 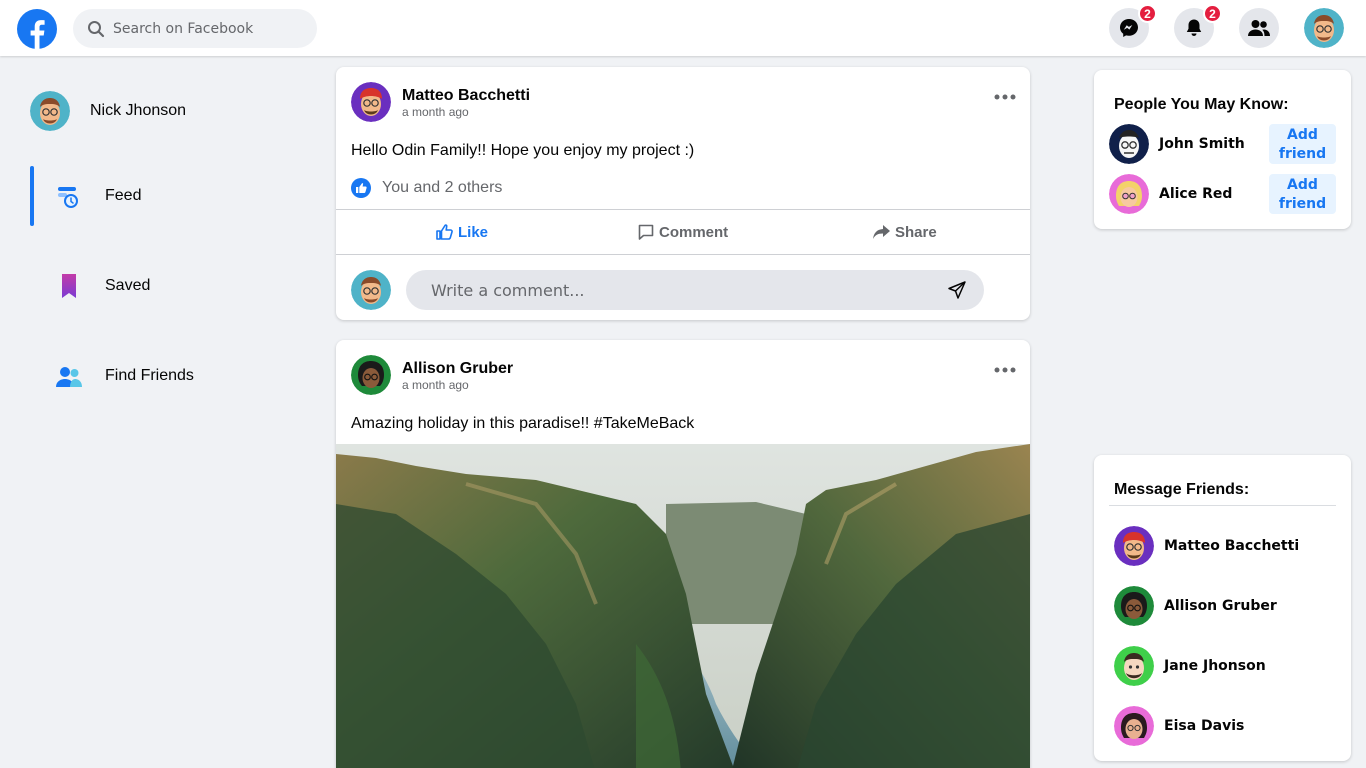 I want to click on post-author: Matteo Bacchetti, so click(x=466, y=95).